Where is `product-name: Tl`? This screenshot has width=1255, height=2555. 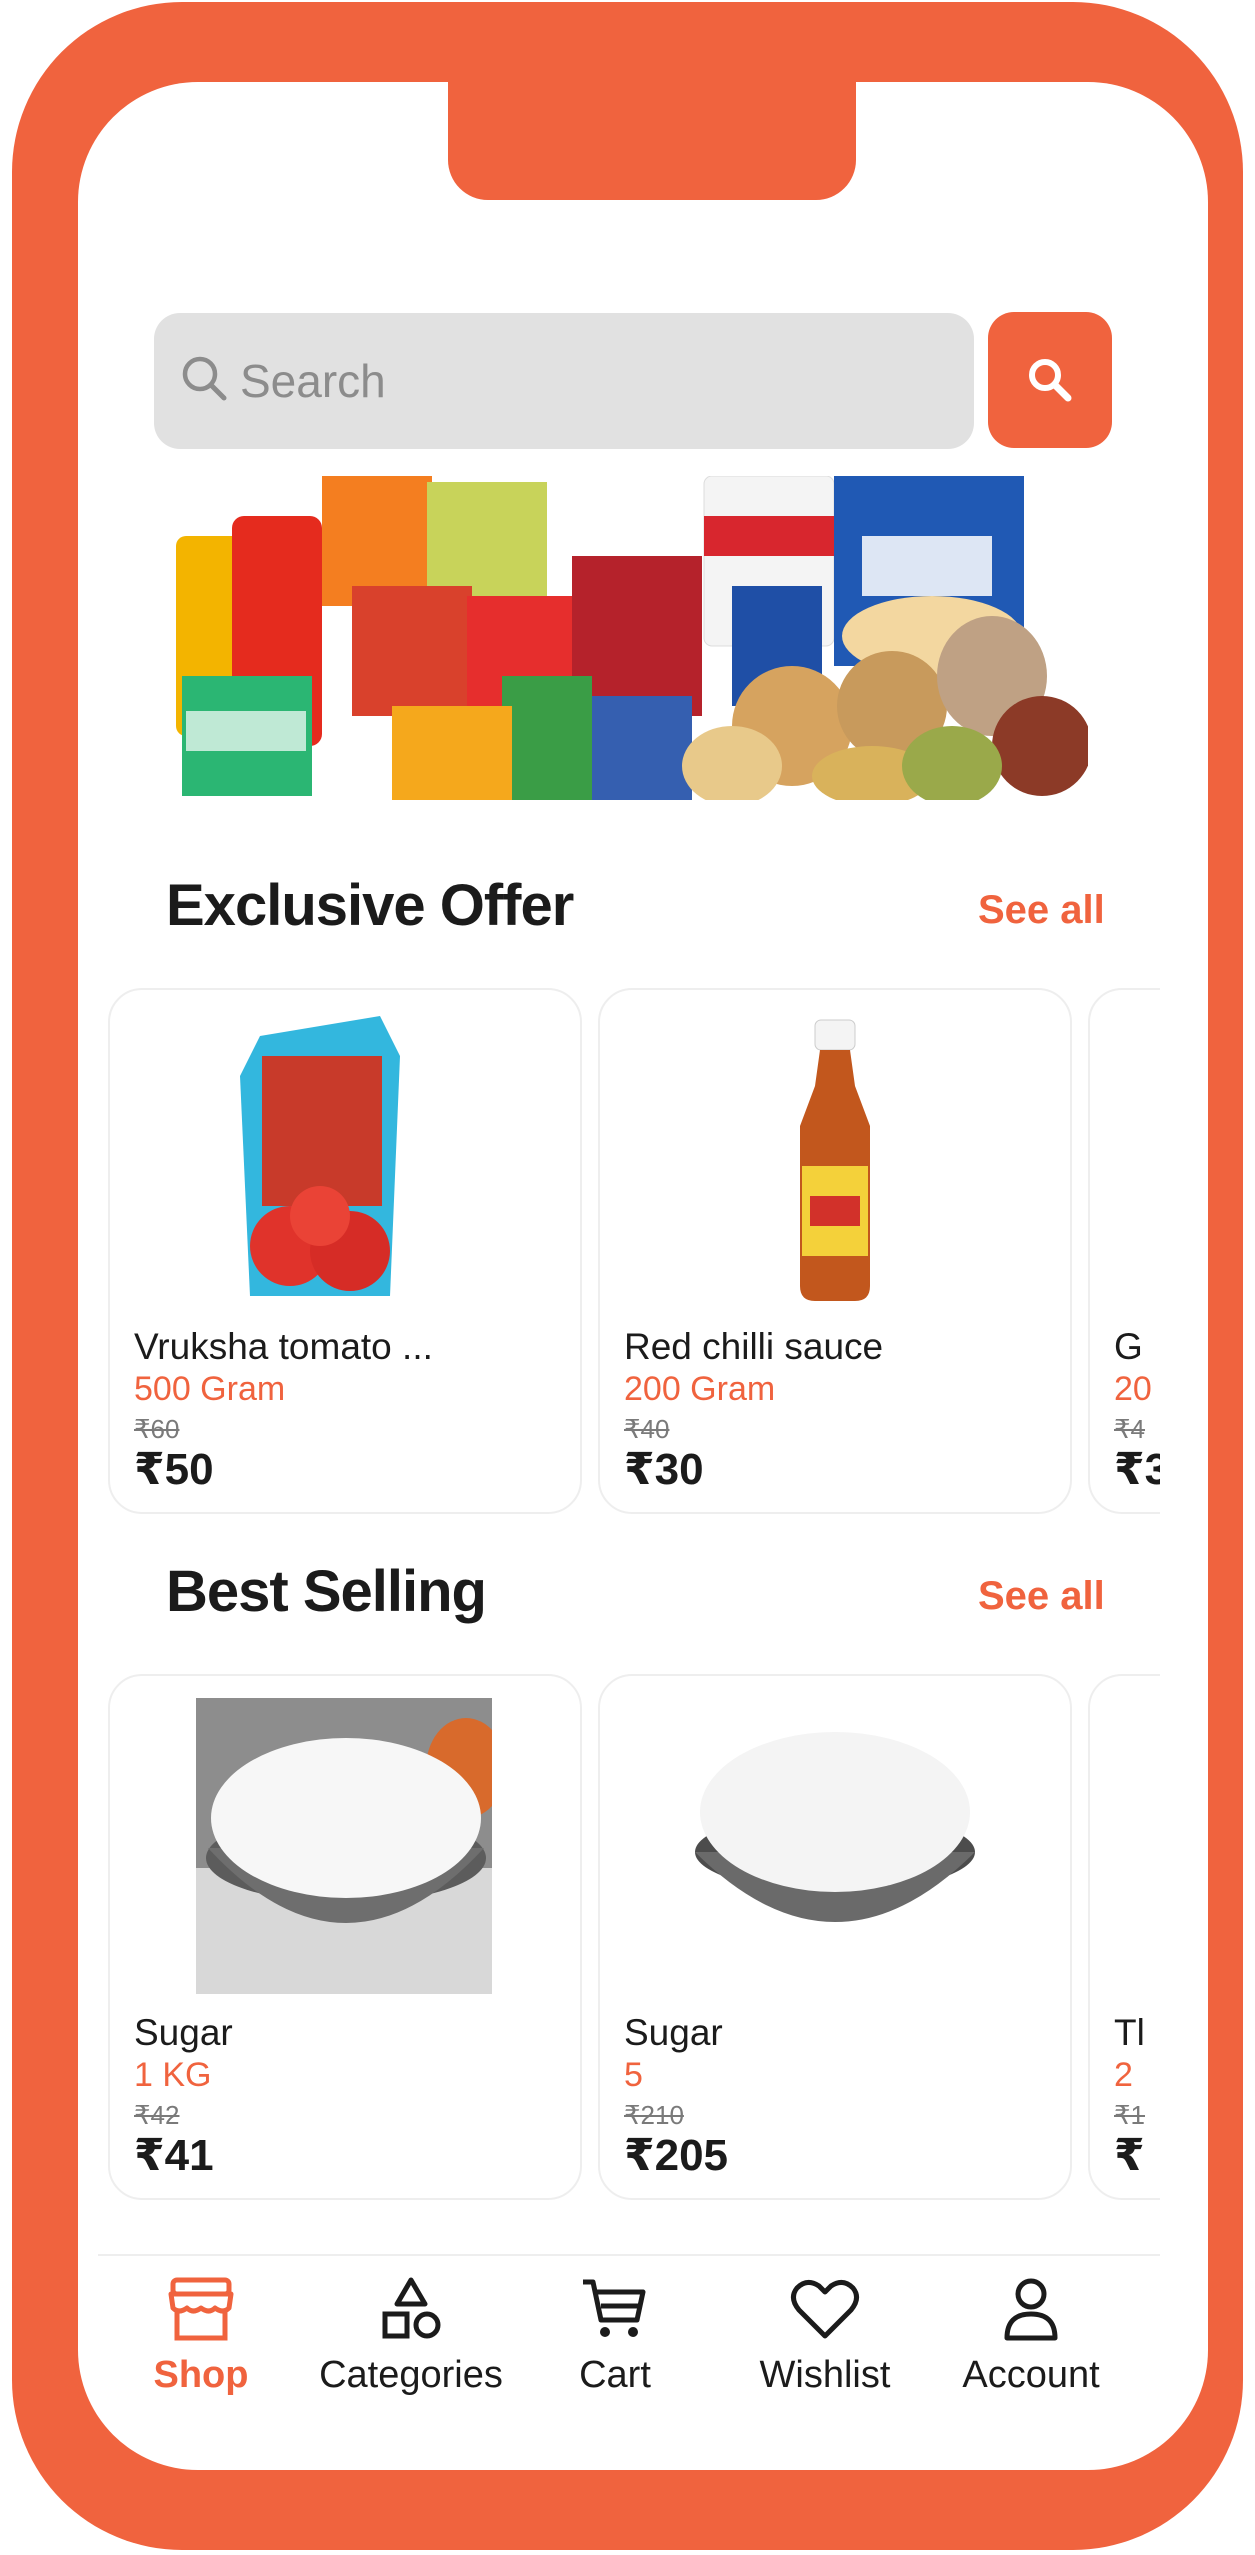
product-name: Tl is located at coordinates (1129, 2032).